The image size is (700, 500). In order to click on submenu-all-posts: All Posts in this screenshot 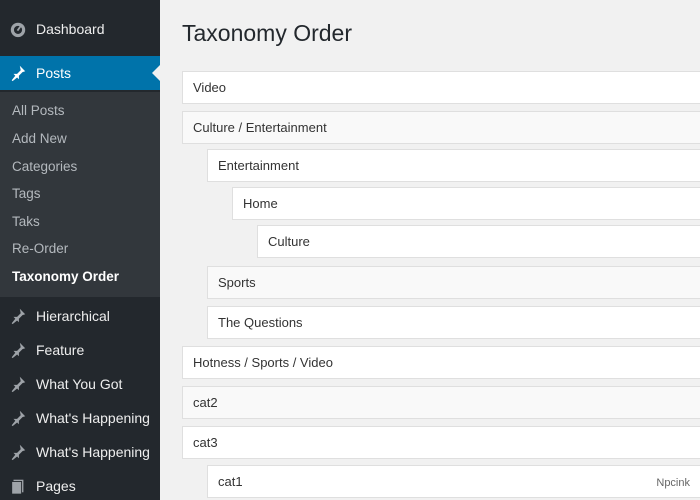, I will do `click(38, 110)`.